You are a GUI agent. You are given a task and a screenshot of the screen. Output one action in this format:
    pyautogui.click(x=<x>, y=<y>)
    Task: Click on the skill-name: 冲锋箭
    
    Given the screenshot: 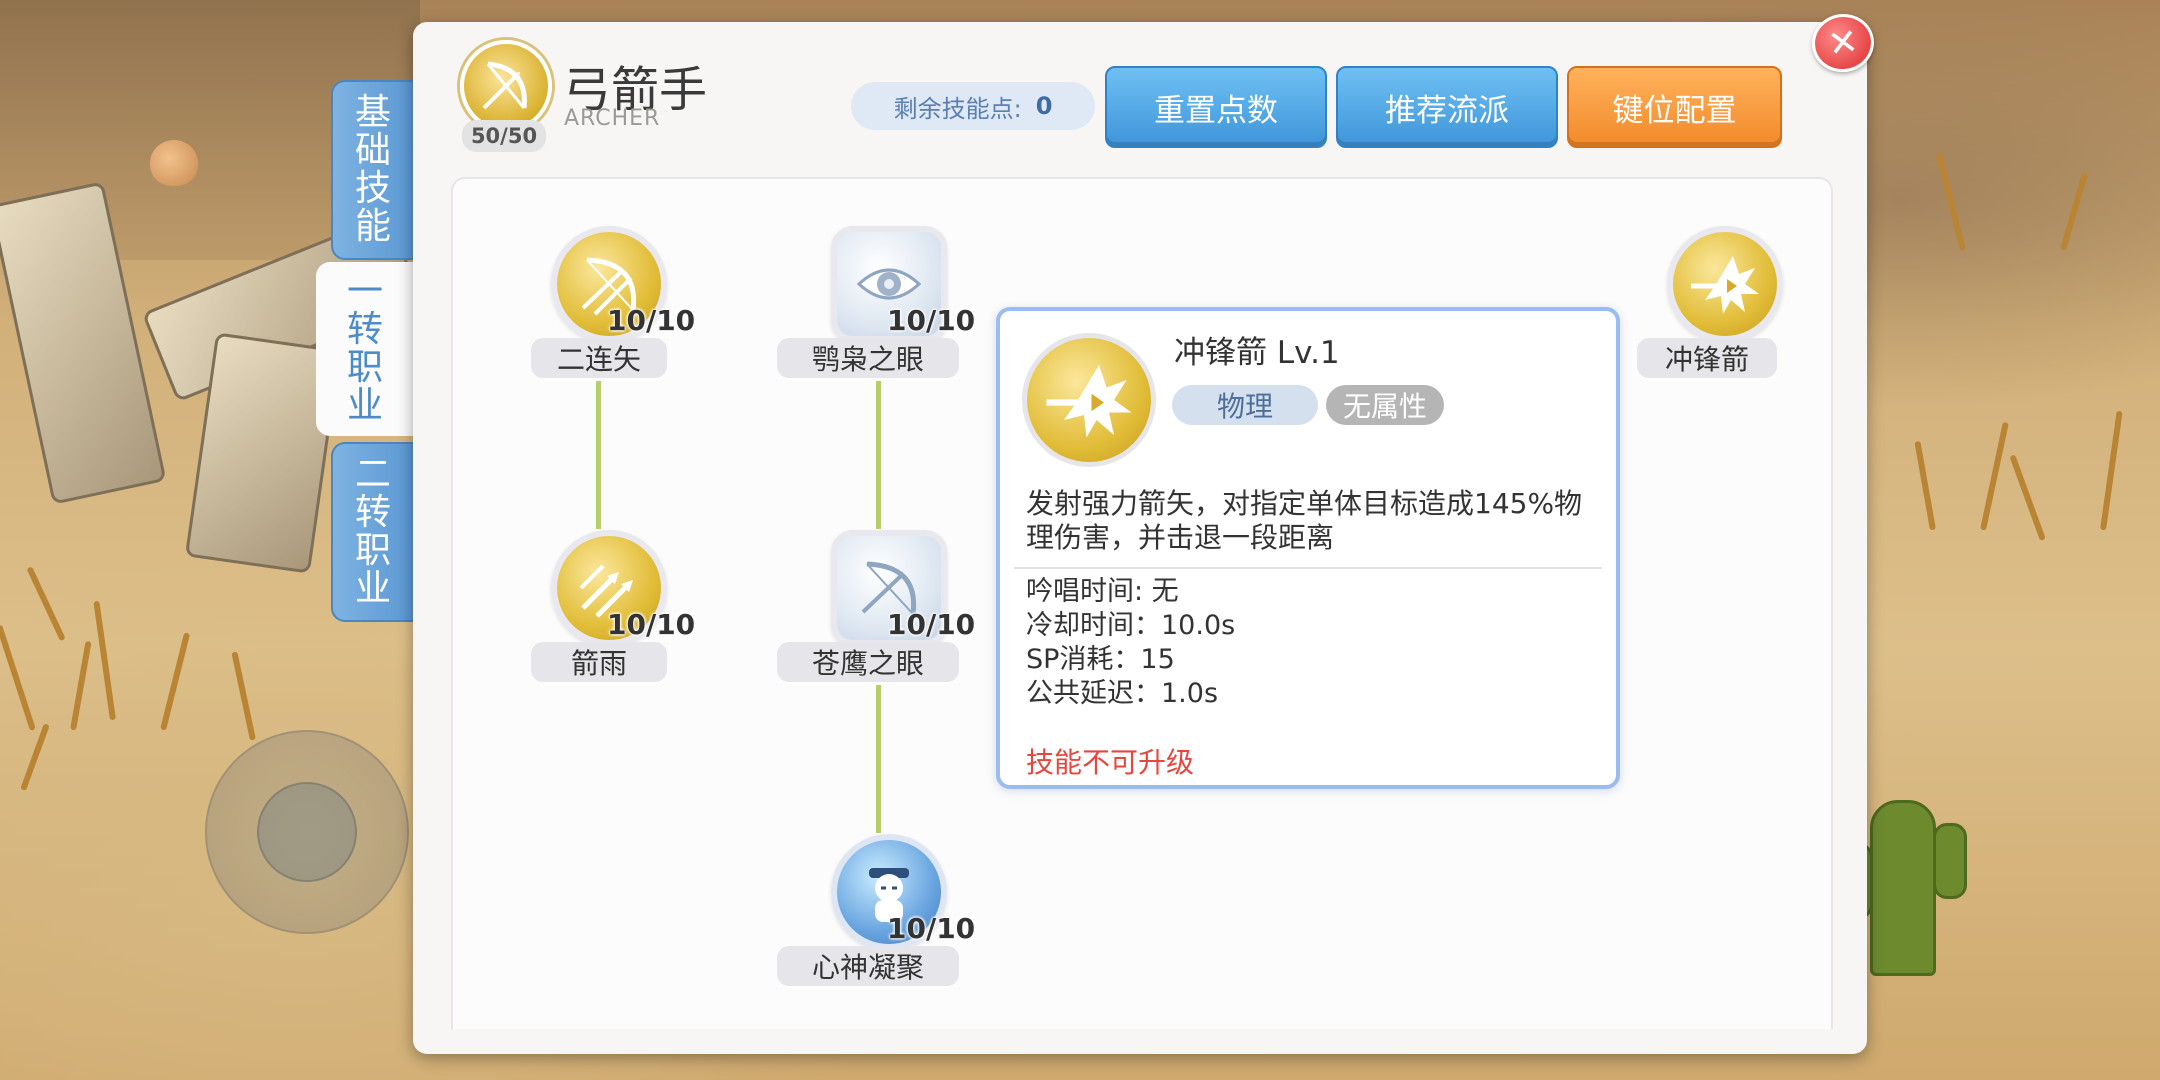 What is the action you would take?
    pyautogui.click(x=1707, y=358)
    